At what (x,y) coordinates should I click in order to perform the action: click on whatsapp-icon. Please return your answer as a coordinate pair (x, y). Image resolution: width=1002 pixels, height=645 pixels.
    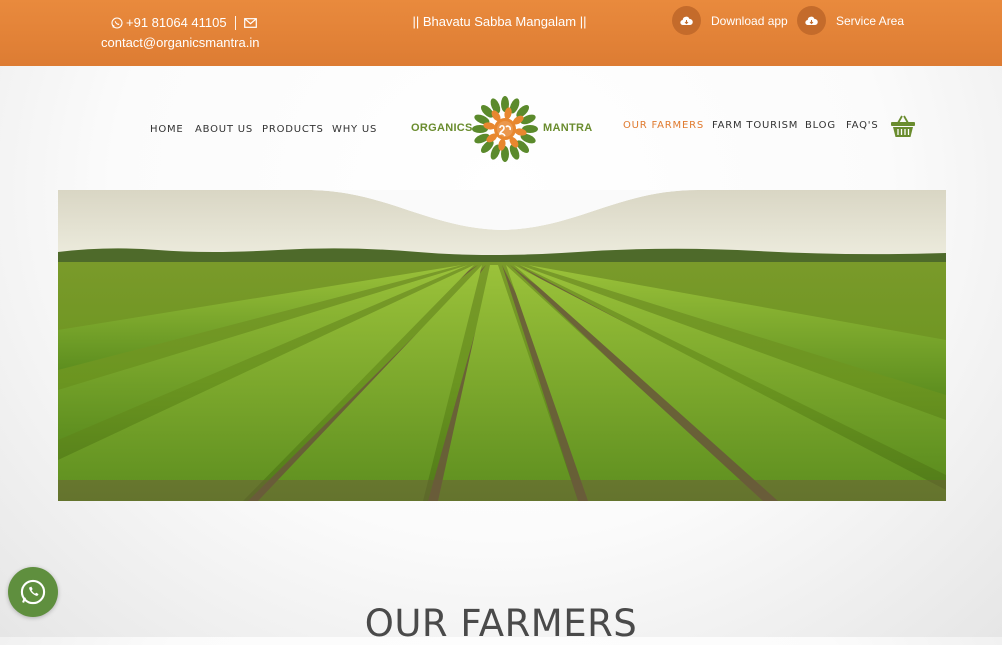
    Looking at the image, I should click on (33, 592).